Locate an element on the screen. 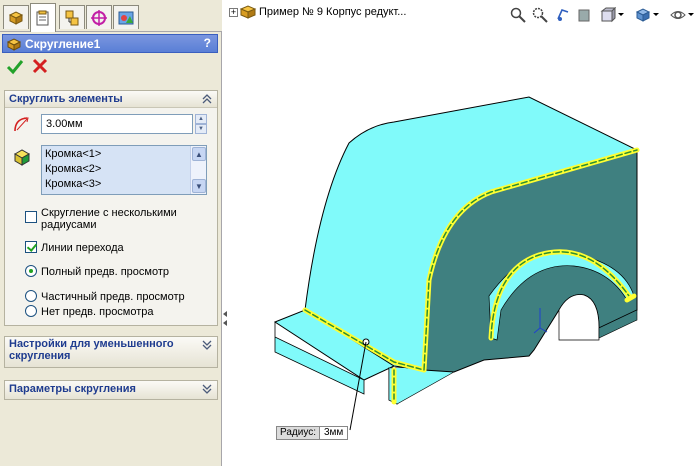 Image resolution: width=699 pixels, height=466 pixels. no-preview-label: Нет предв. просмотра is located at coordinates (97, 312).